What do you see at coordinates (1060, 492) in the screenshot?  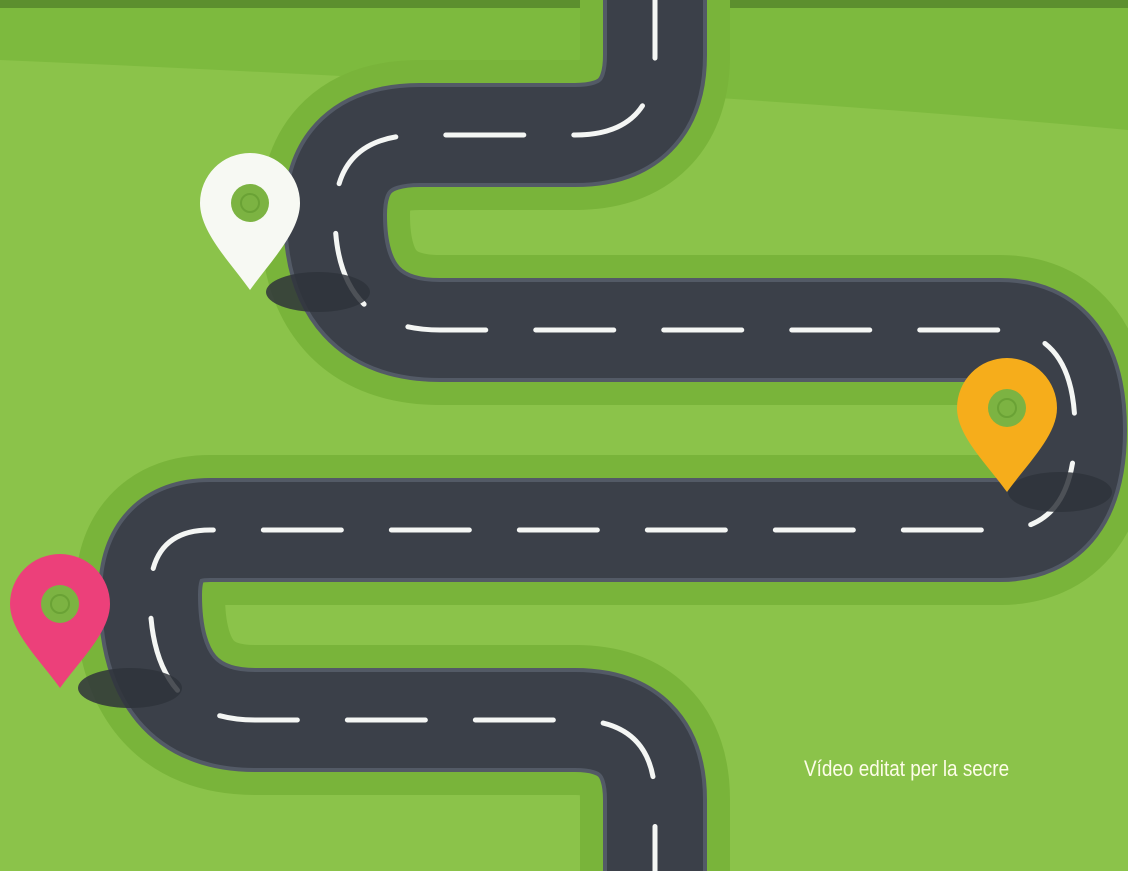 I see `pin-shadow-orange` at bounding box center [1060, 492].